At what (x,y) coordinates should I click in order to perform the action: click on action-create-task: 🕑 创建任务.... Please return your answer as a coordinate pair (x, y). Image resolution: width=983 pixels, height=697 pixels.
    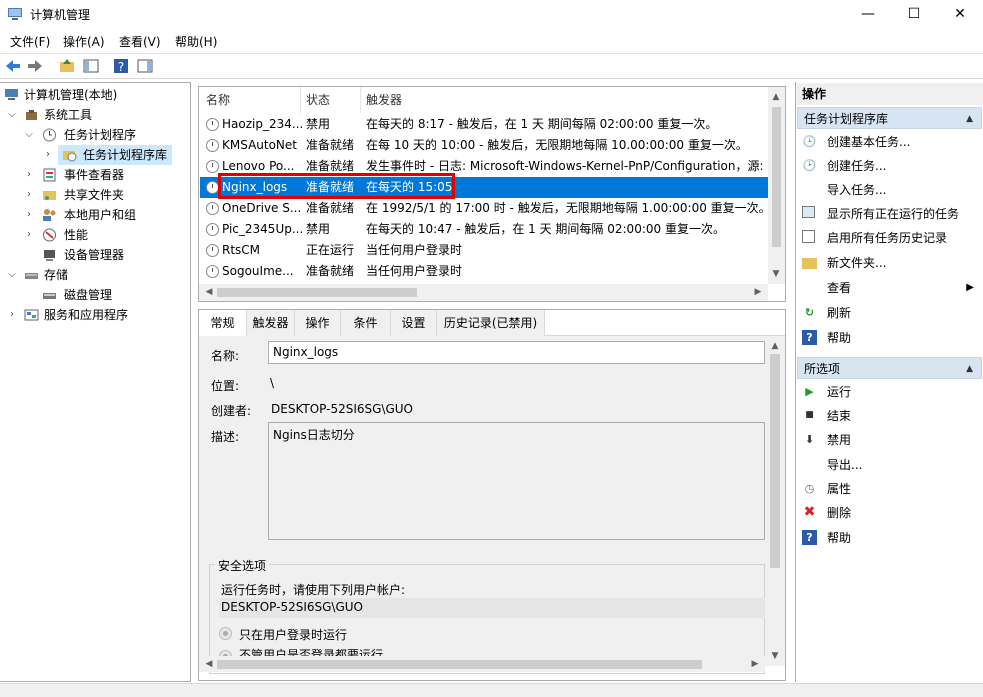
    Looking at the image, I should click on (889, 166).